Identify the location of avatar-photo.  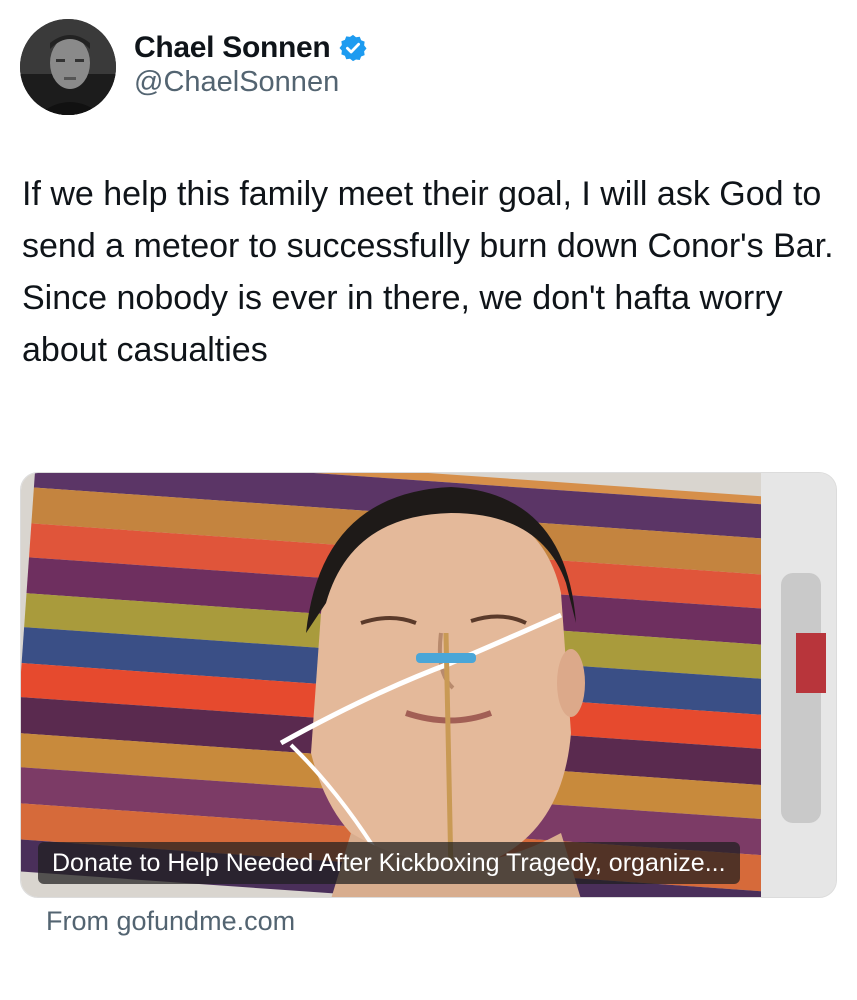
(68, 67).